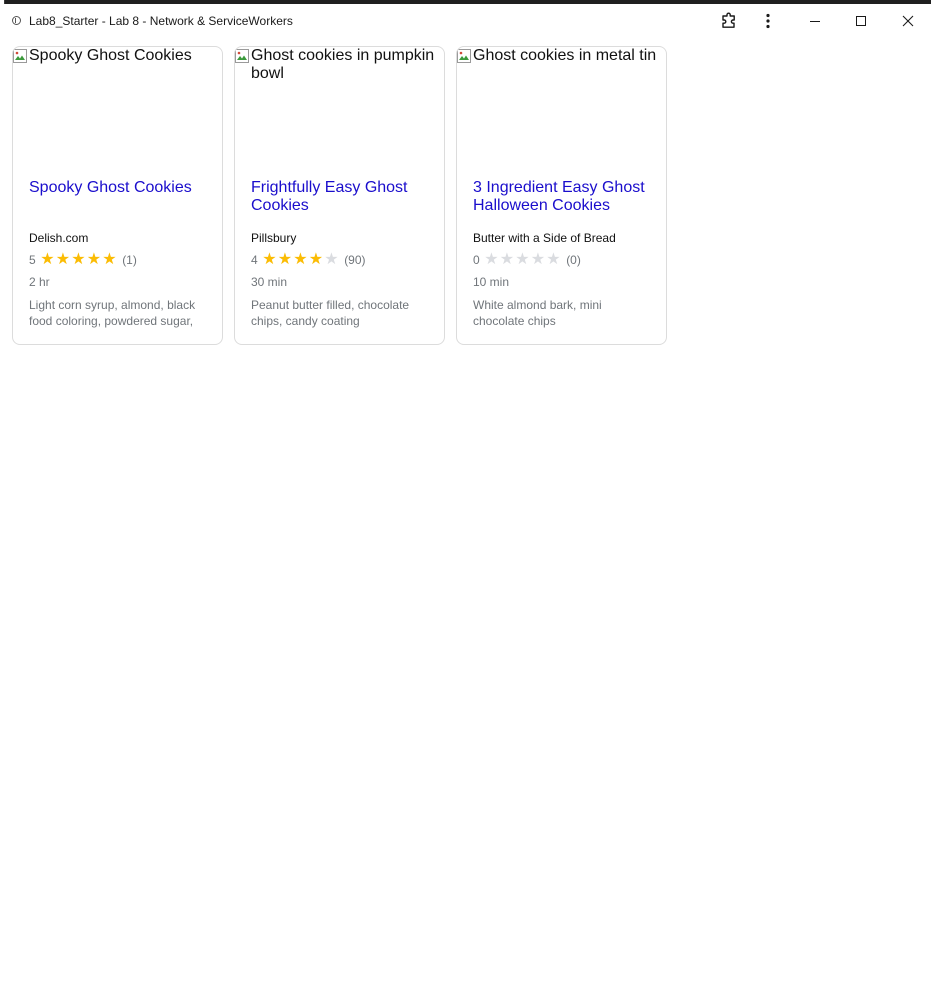 The width and height of the screenshot is (931, 985). Describe the element at coordinates (32, 260) in the screenshot. I see `rating-value: 5` at that location.